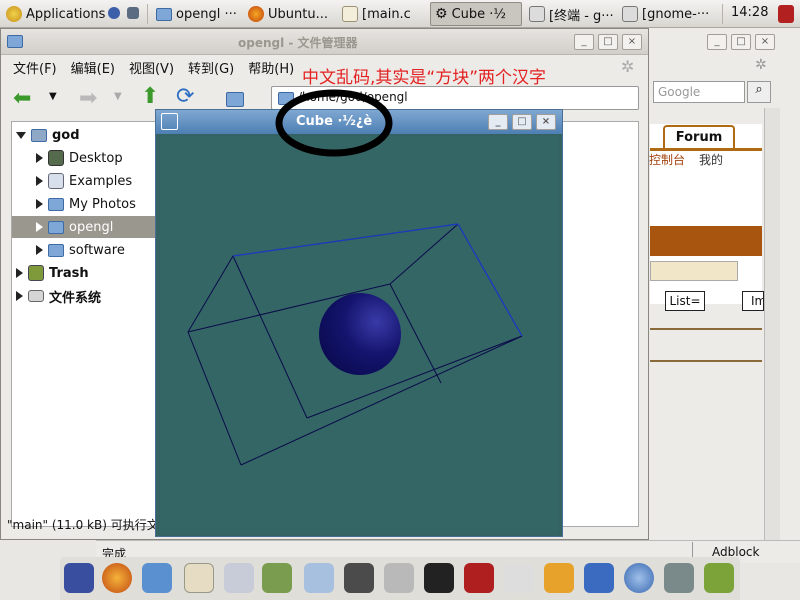 This screenshot has height=600, width=800. What do you see at coordinates (85, 204) in the screenshot?
I see `tree-item-my-photos: My Photos` at bounding box center [85, 204].